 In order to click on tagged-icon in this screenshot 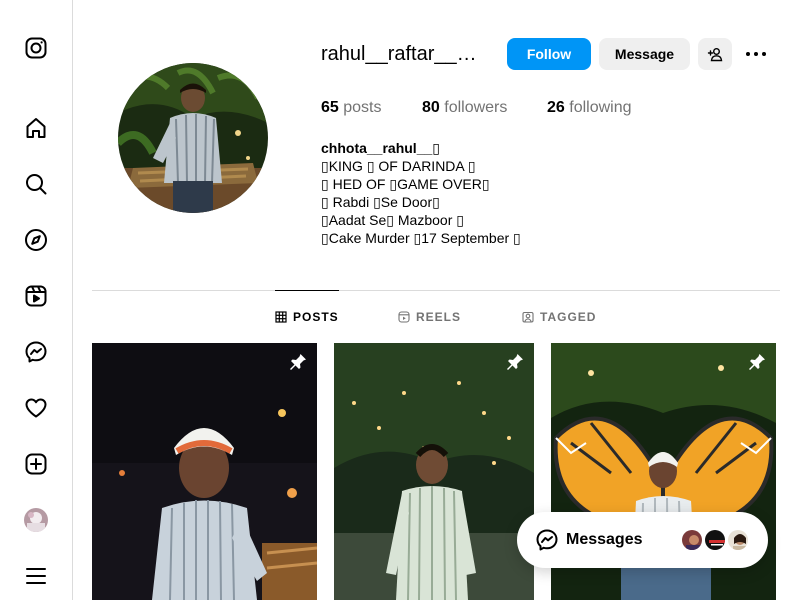, I will do `click(528, 317)`.